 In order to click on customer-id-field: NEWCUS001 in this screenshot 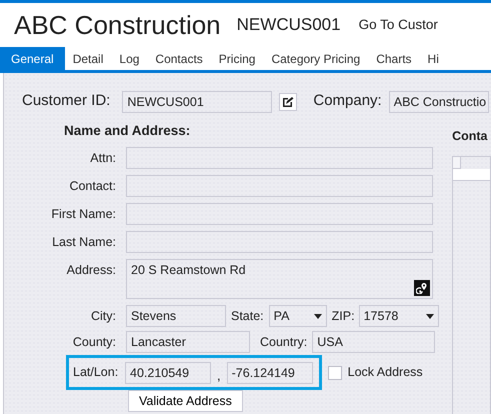, I will do `click(197, 101)`.